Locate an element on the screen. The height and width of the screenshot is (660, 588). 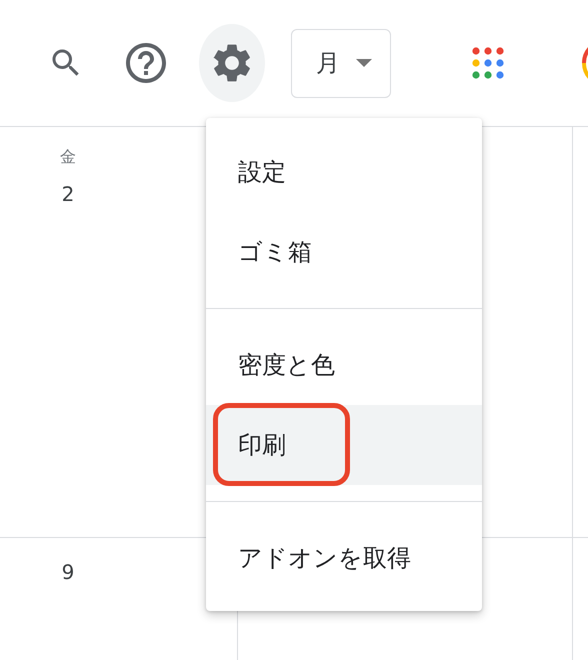
menu-item: ゴミ箱 is located at coordinates (344, 252).